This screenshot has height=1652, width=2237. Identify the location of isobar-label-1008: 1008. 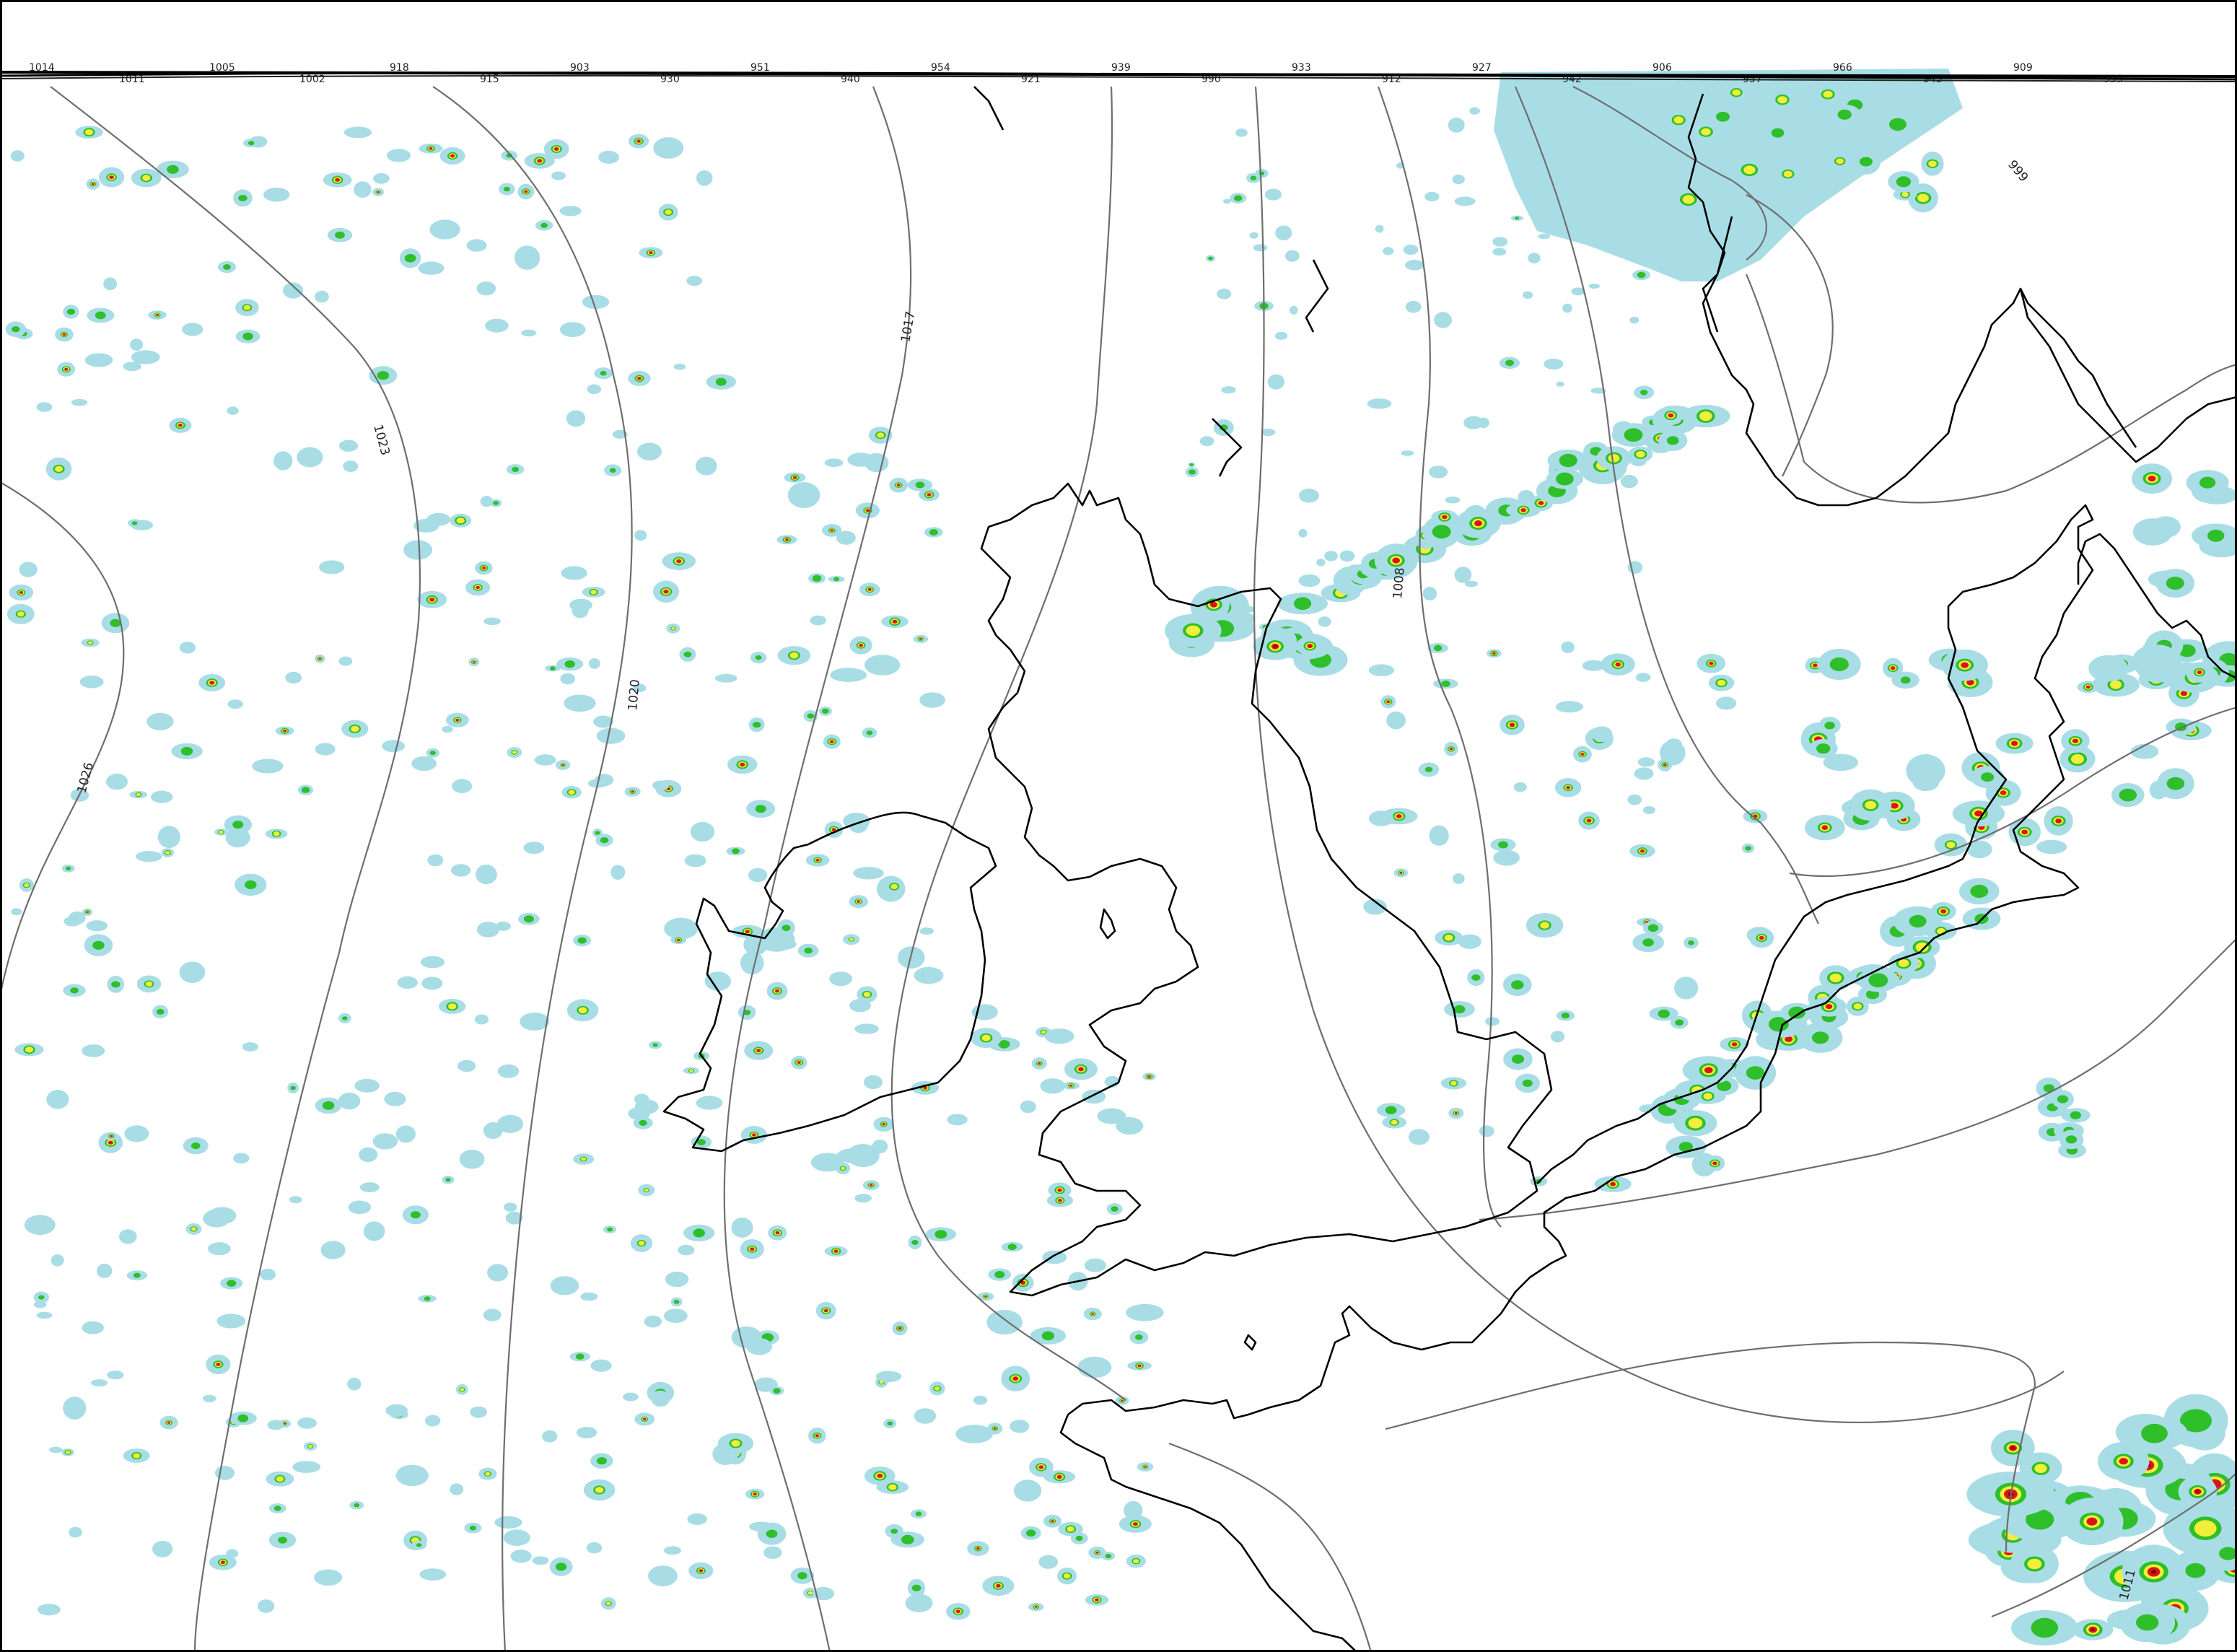
(1399, 583).